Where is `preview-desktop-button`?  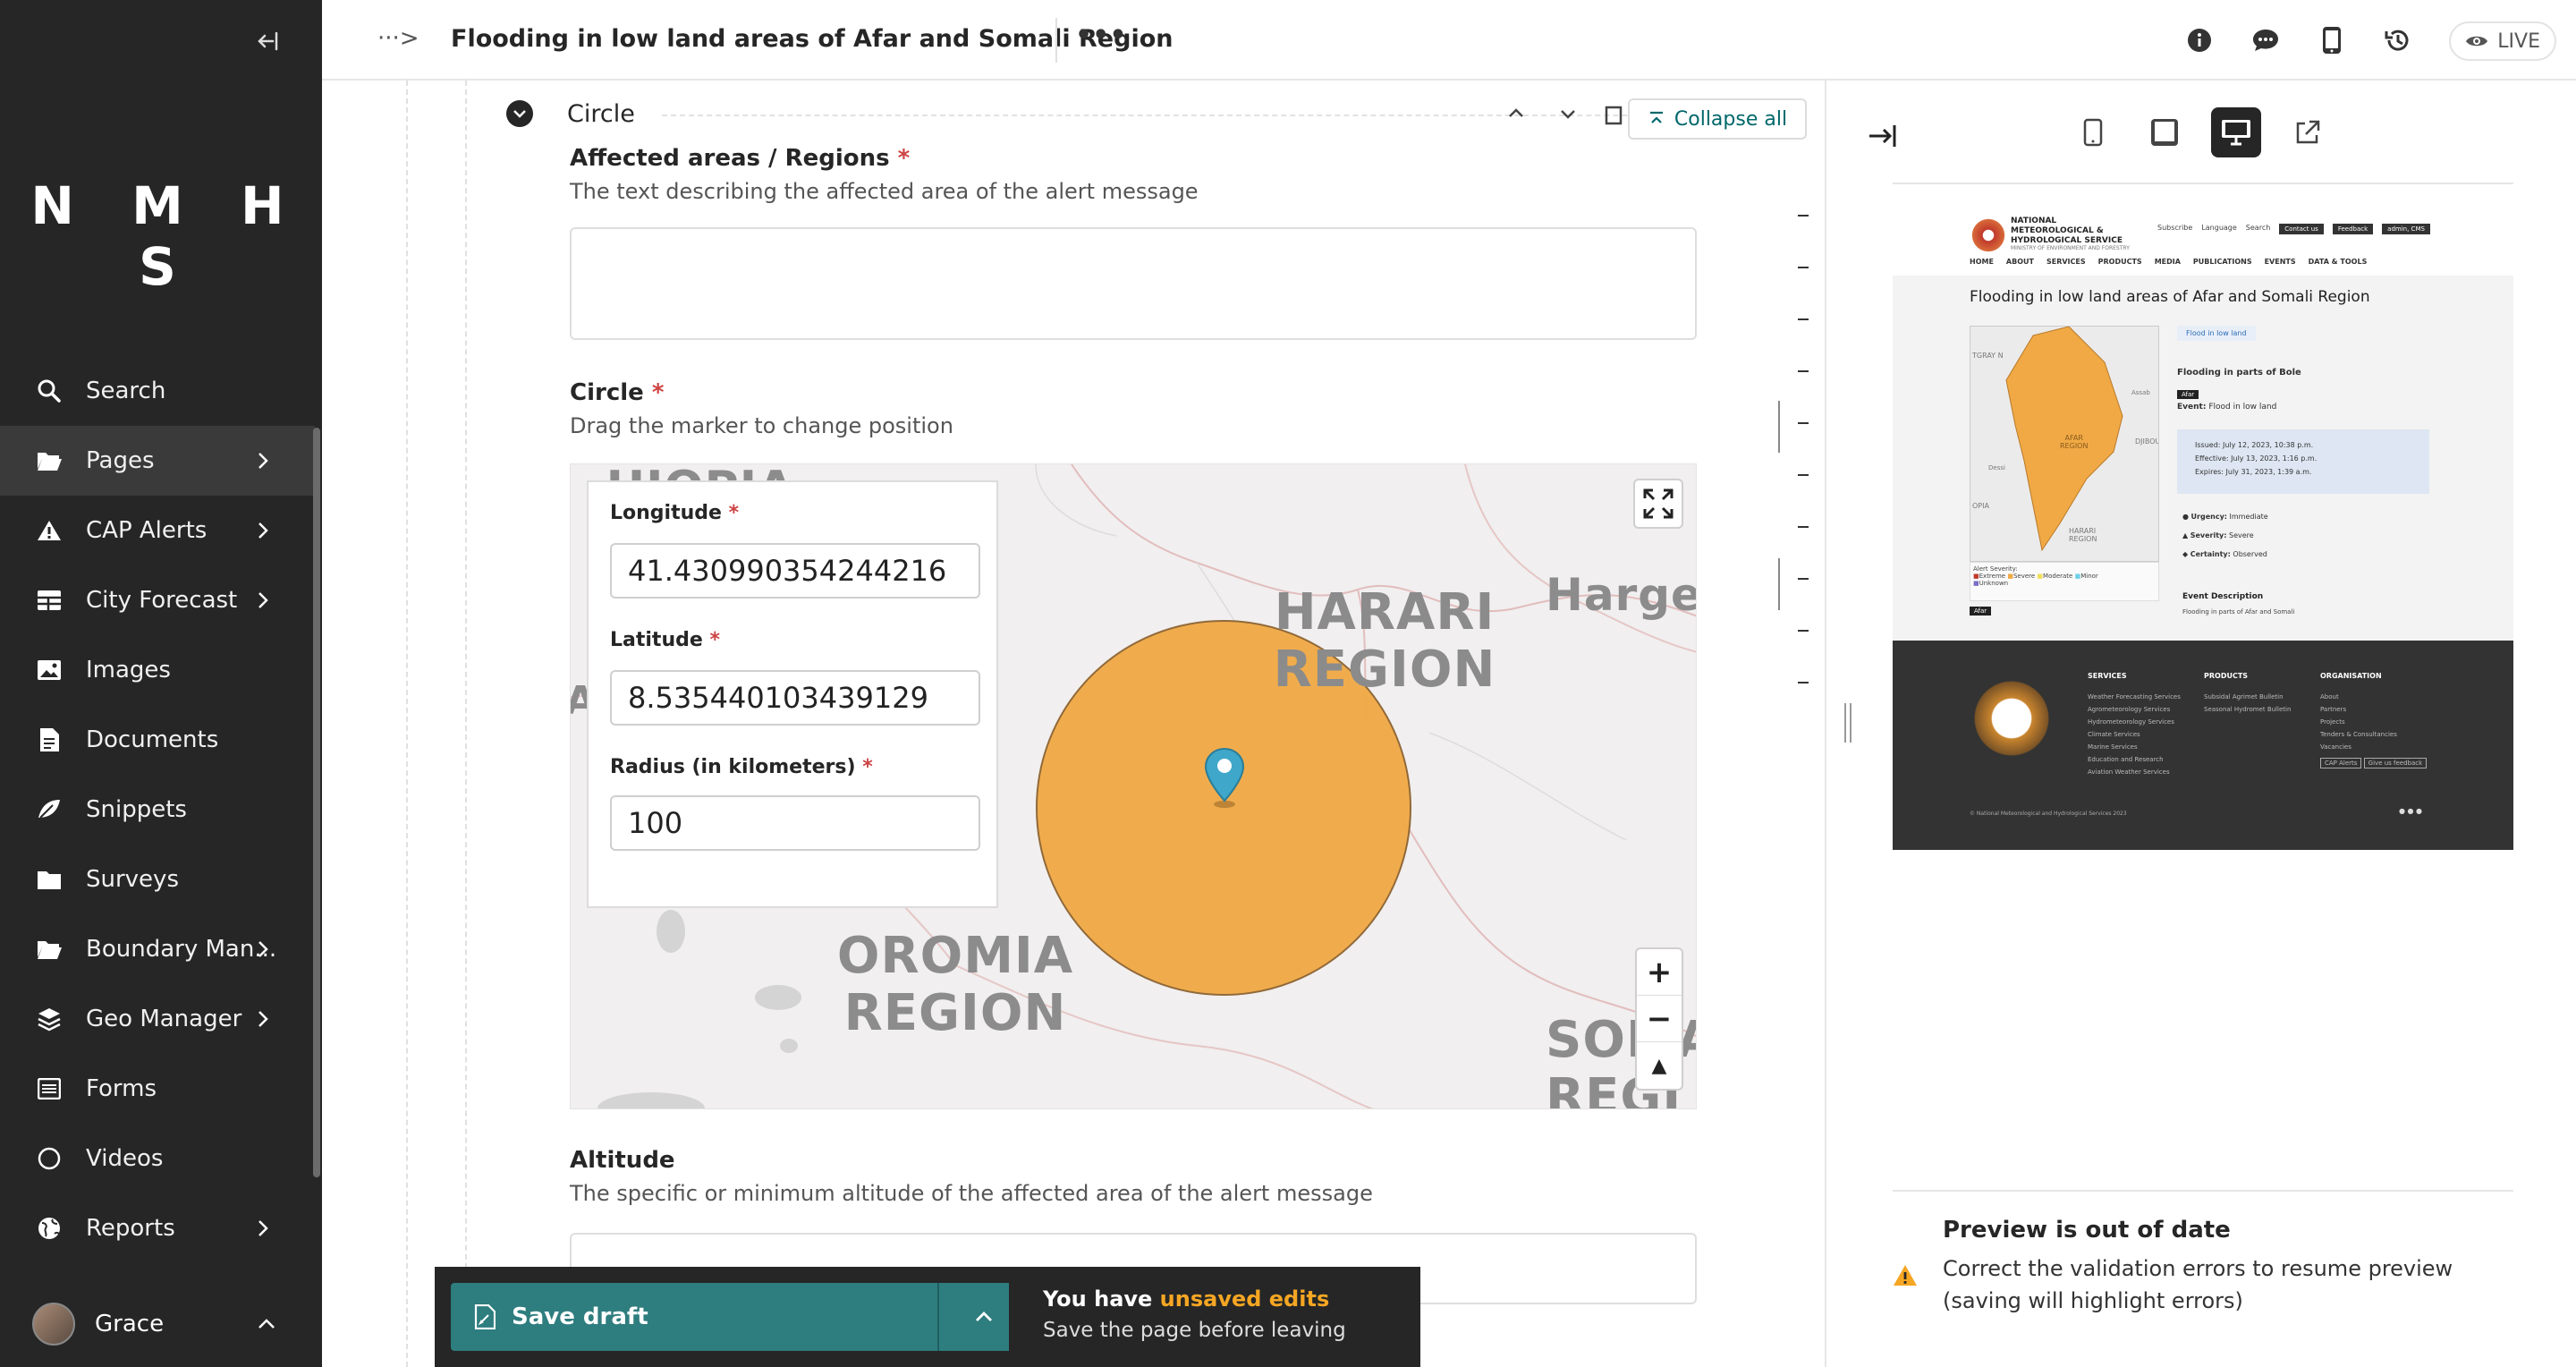
preview-desktop-button is located at coordinates (2236, 132).